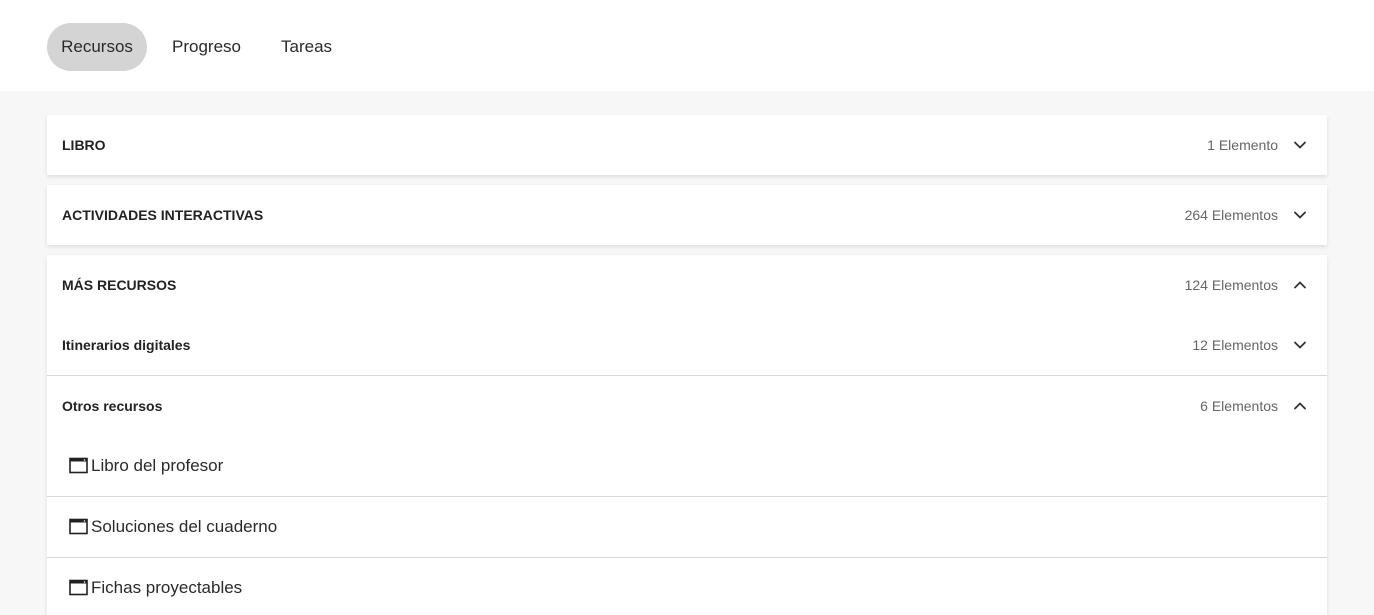 This screenshot has width=1374, height=615. What do you see at coordinates (112, 406) in the screenshot?
I see `subsection-title: Otros recursos` at bounding box center [112, 406].